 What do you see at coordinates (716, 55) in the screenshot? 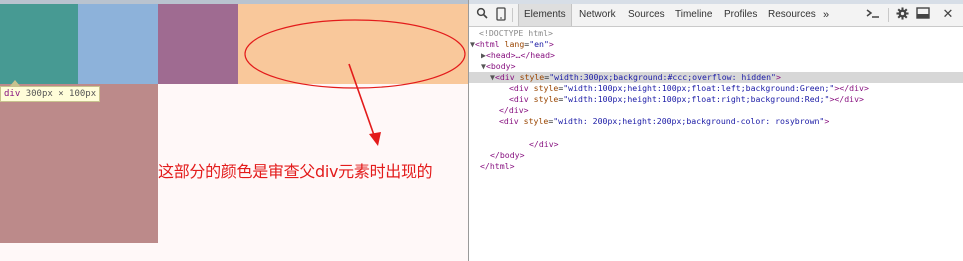
I see `dom-line-head: ▶<head>…</head>` at bounding box center [716, 55].